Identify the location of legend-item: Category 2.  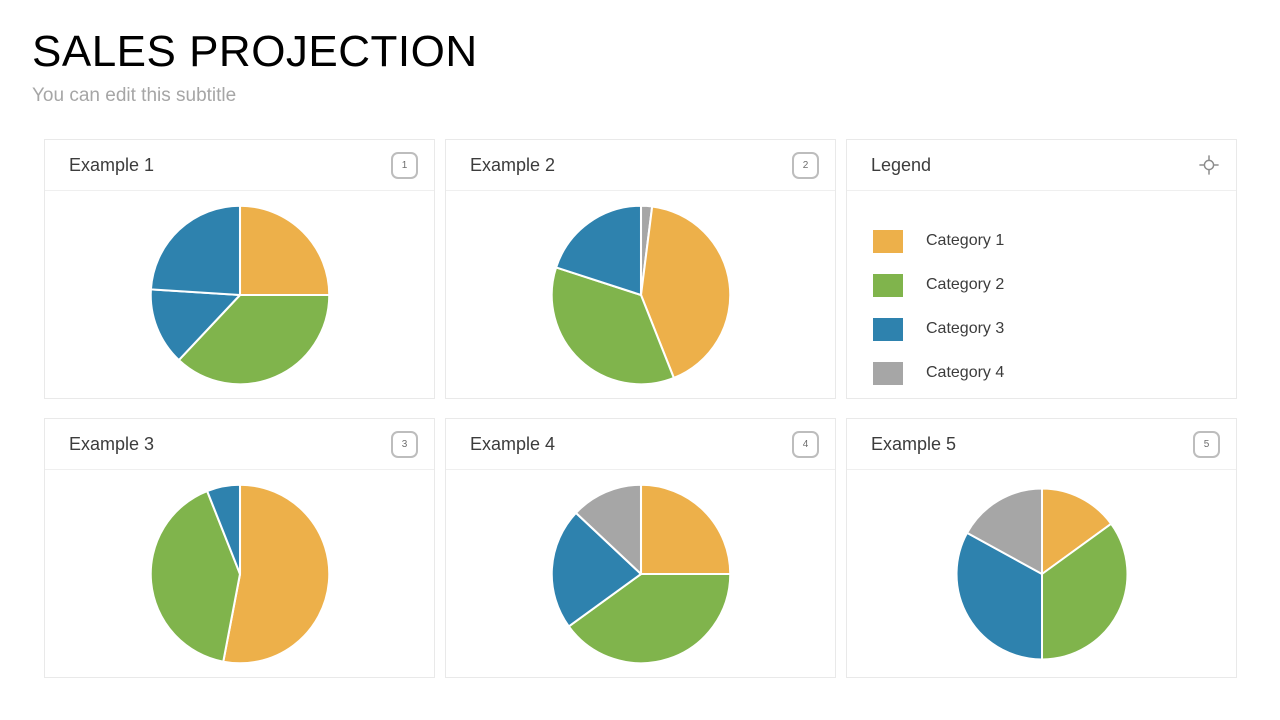
(1054, 285).